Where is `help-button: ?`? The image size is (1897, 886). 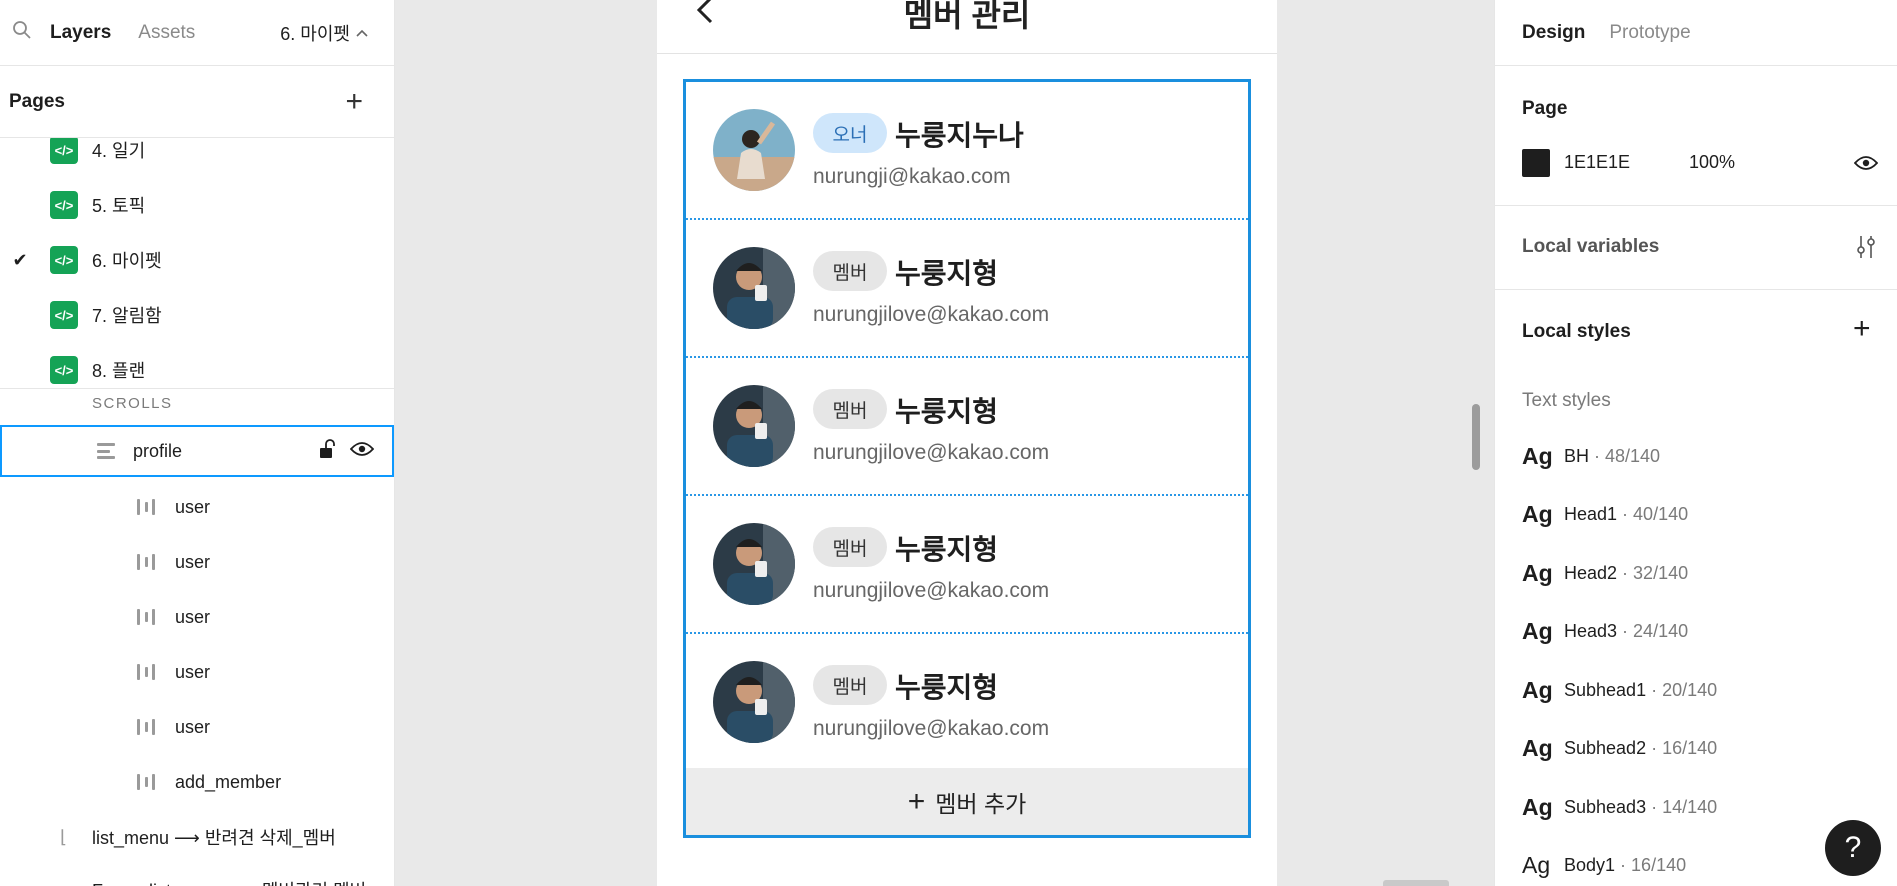
help-button: ? is located at coordinates (1853, 848).